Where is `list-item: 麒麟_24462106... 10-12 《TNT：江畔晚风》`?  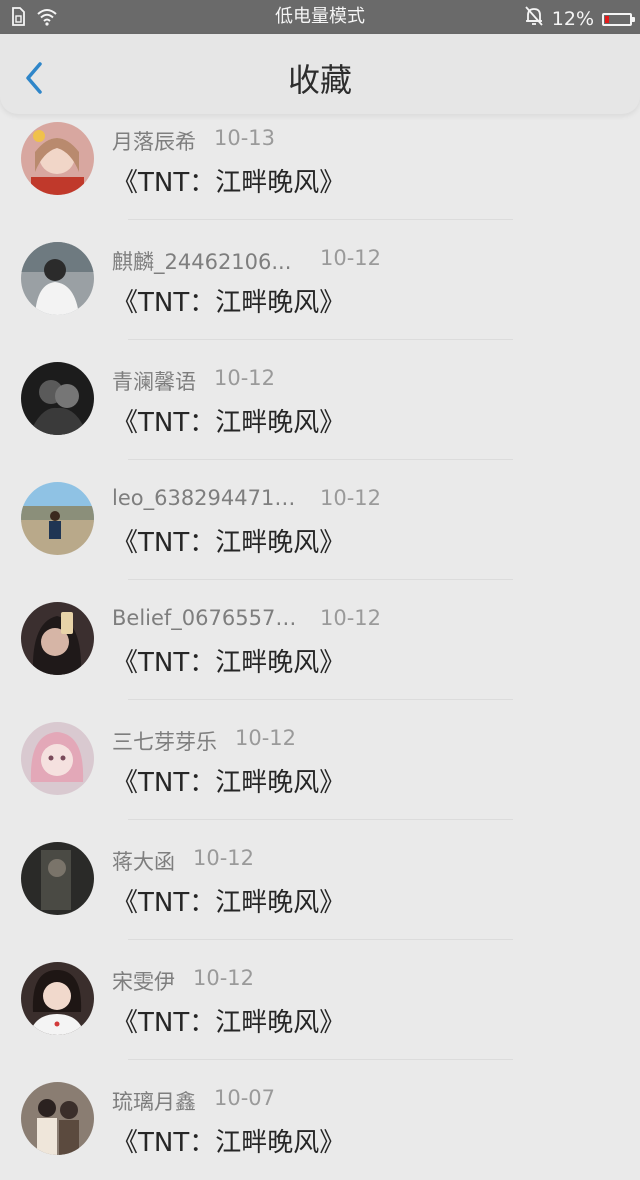 list-item: 麒麟_24462106... 10-12 《TNT：江畔晚风》 is located at coordinates (320, 280).